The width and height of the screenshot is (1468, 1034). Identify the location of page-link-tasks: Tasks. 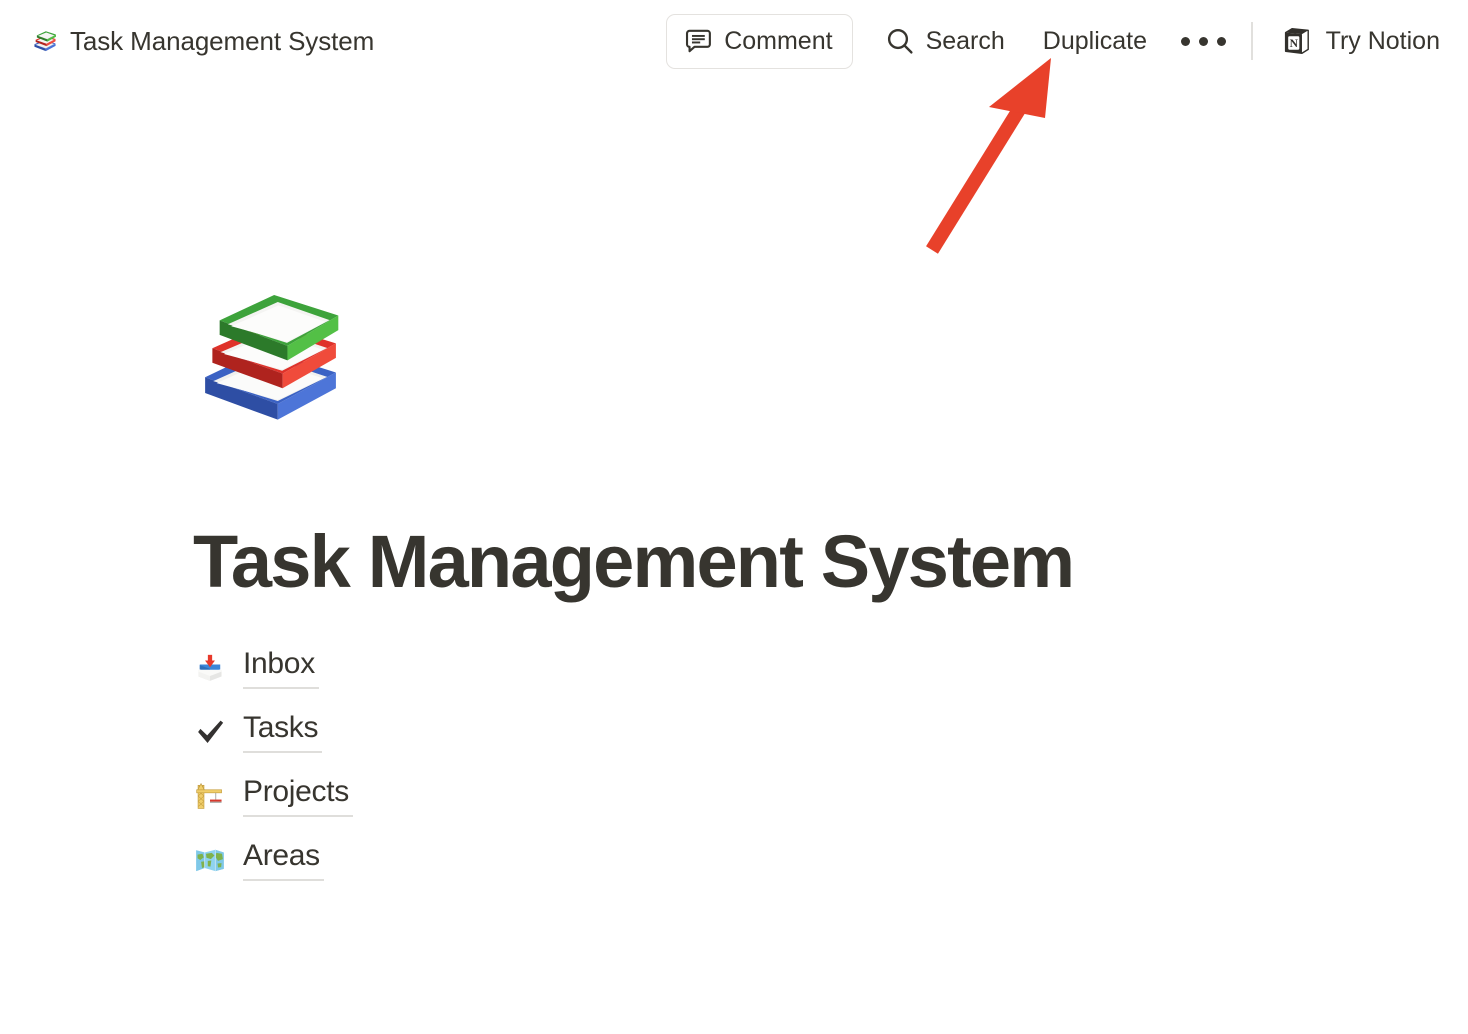
(283, 732).